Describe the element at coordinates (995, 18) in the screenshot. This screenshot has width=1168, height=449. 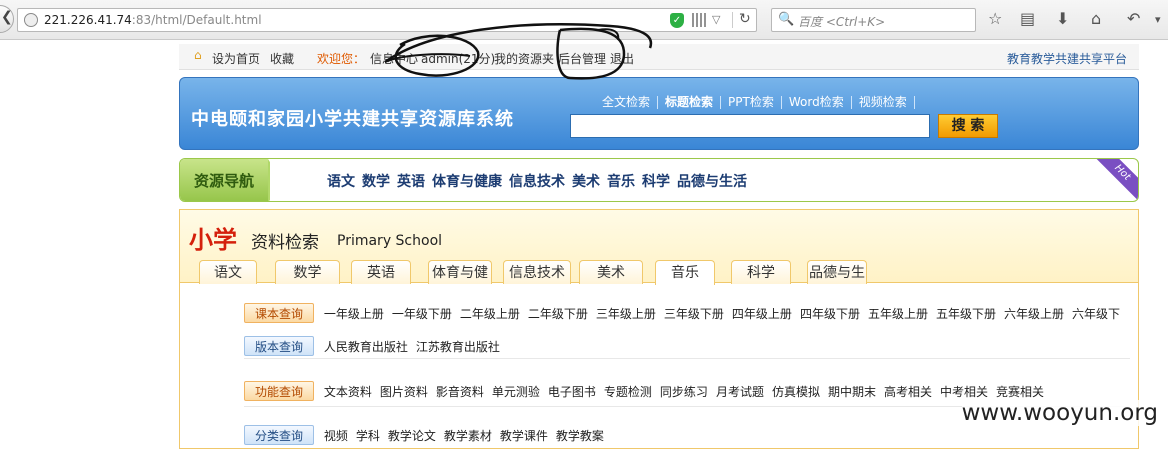
I see `star-icon: ☆` at that location.